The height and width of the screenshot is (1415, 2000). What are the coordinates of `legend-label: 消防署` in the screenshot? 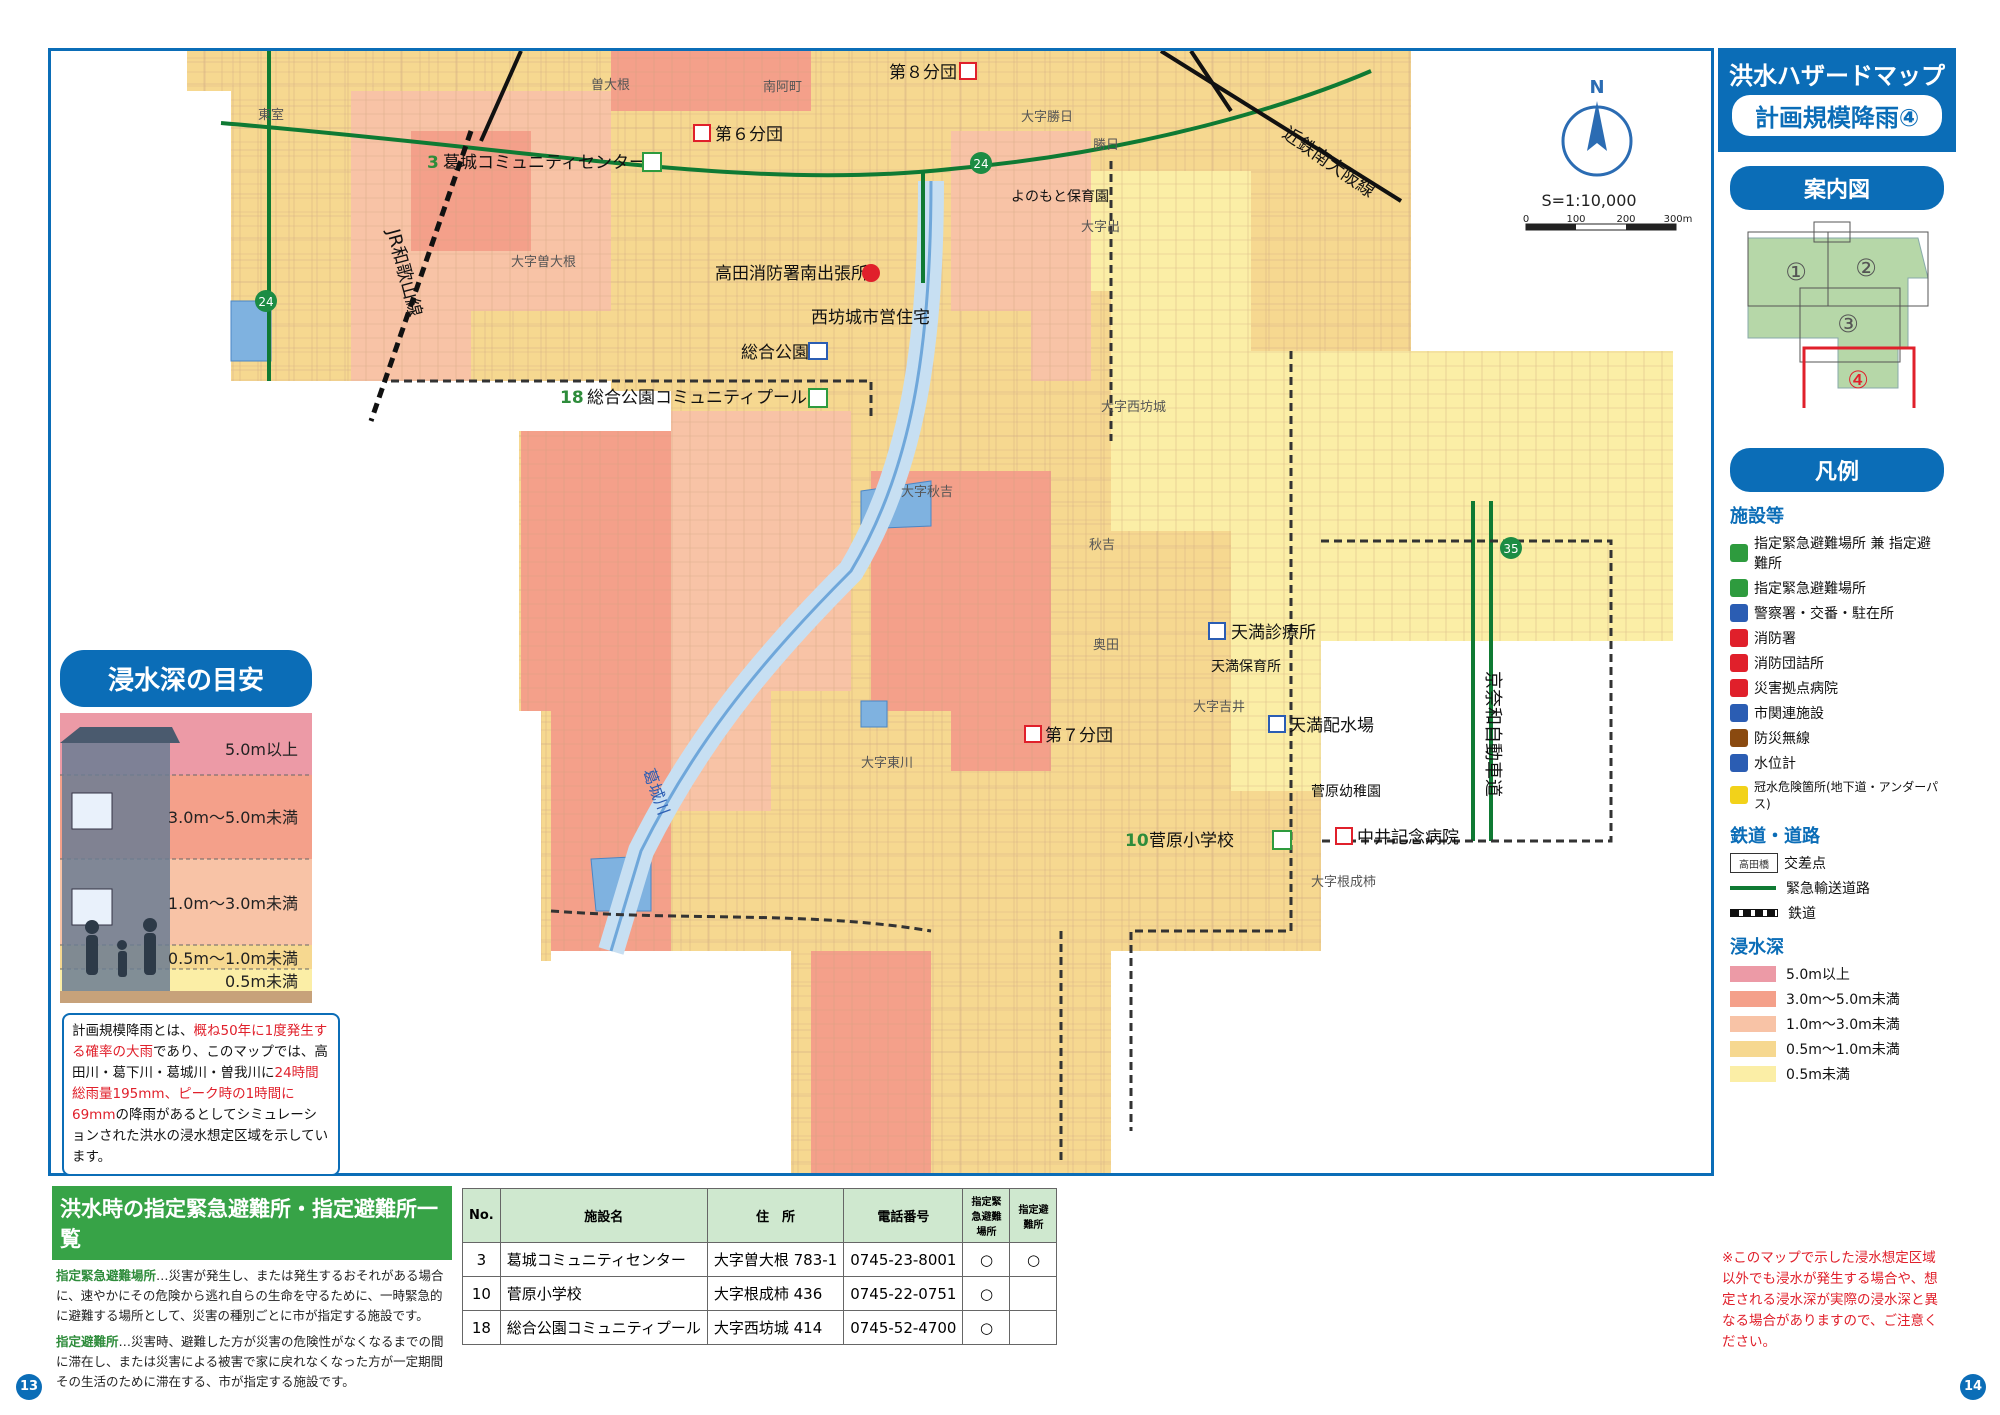 It's located at (1775, 639).